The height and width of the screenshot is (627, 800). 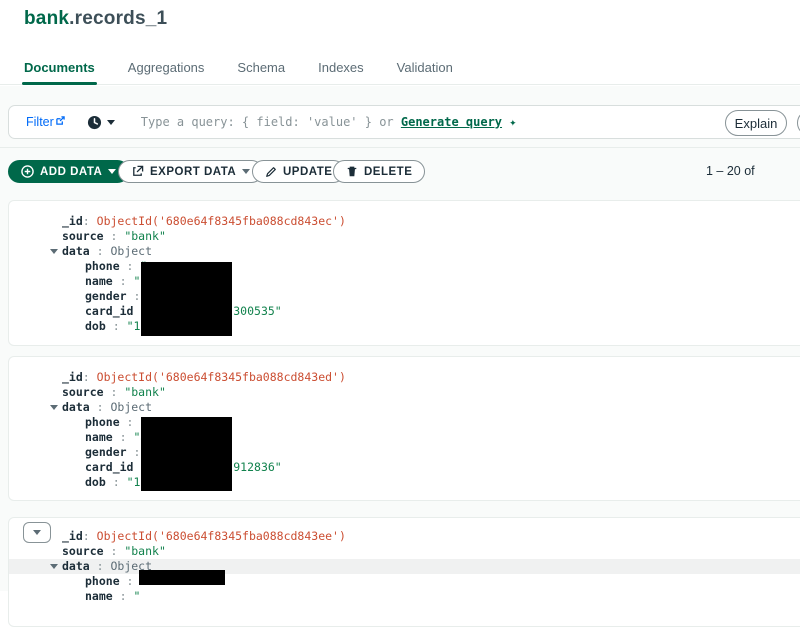 I want to click on clock-icon, so click(x=94, y=122).